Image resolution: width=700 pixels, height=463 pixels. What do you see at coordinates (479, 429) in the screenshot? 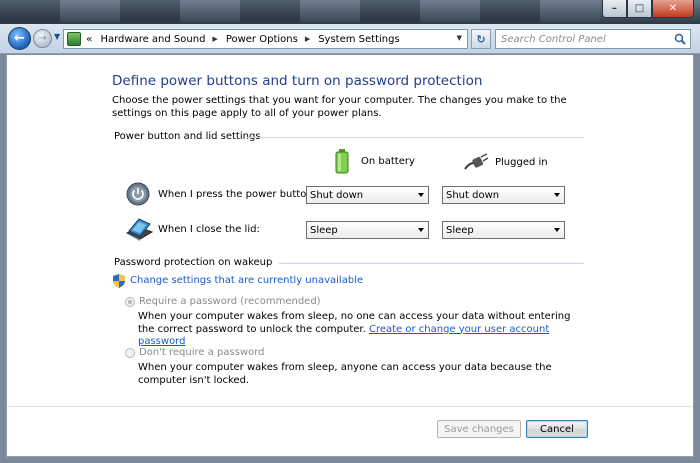
I see `save-changes-button: Save changes` at bounding box center [479, 429].